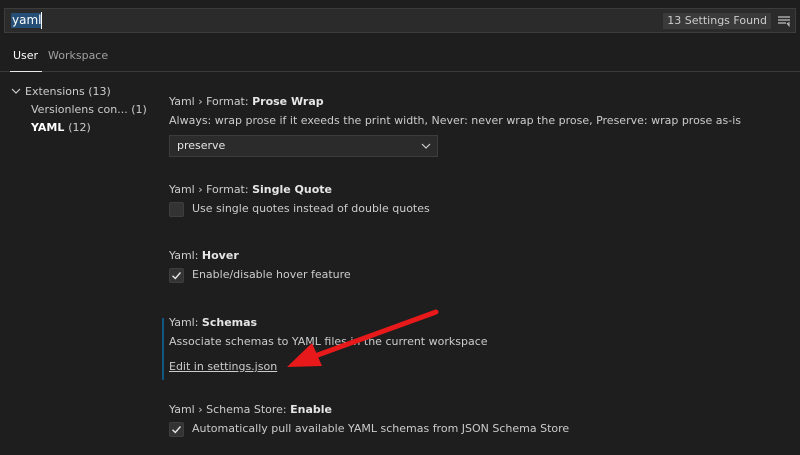 The height and width of the screenshot is (455, 800). What do you see at coordinates (78, 55) in the screenshot?
I see `tab-workspace: Workspace` at bounding box center [78, 55].